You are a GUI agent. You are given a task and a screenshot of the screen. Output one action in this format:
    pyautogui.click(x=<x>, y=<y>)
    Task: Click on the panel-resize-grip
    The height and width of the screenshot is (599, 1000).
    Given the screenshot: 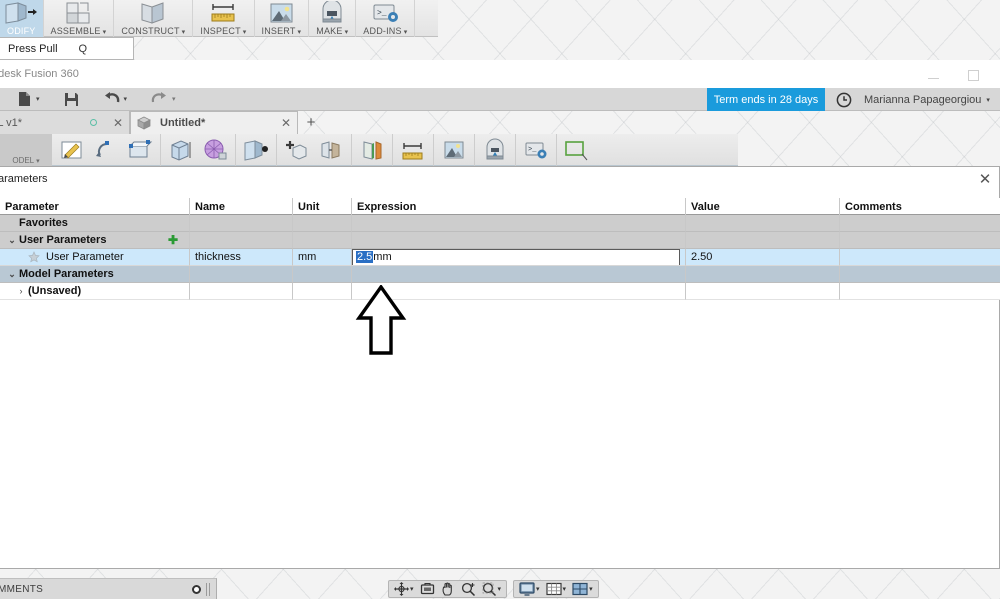 What is the action you would take?
    pyautogui.click(x=208, y=589)
    